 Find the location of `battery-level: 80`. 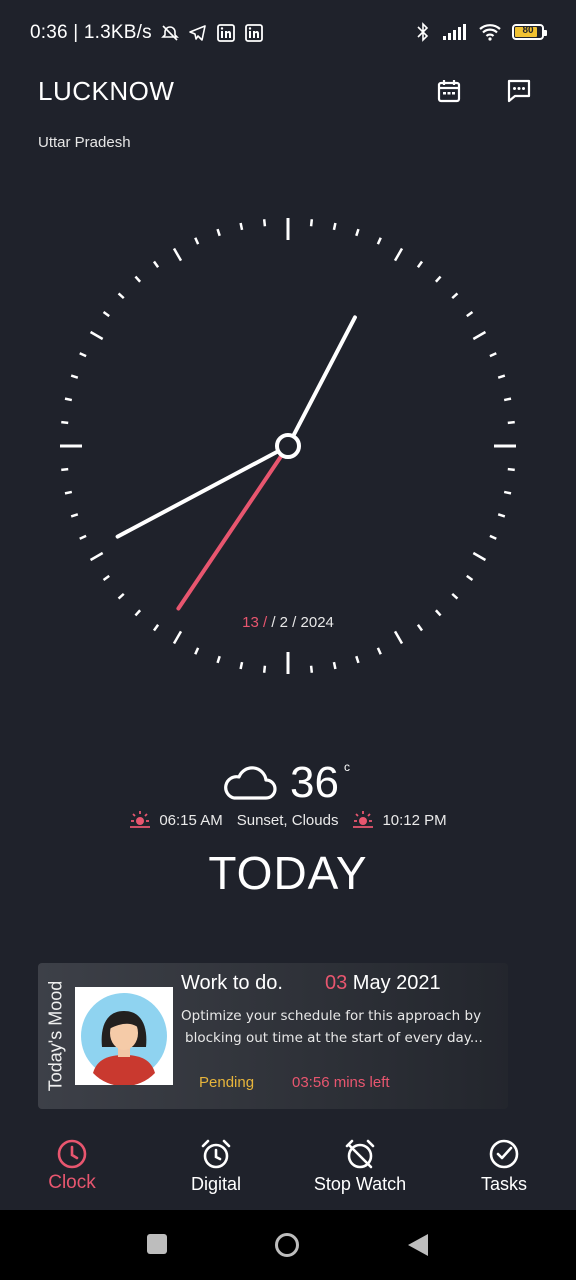

battery-level: 80 is located at coordinates (528, 30).